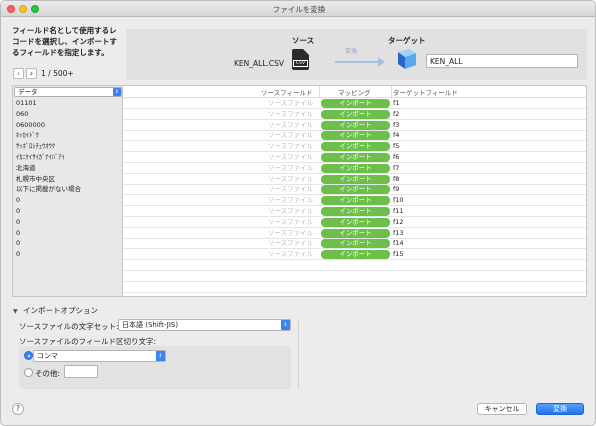  Describe the element at coordinates (299, 201) in the screenshot. I see `table-row: 0 ソースファイル インポート f10` at that location.